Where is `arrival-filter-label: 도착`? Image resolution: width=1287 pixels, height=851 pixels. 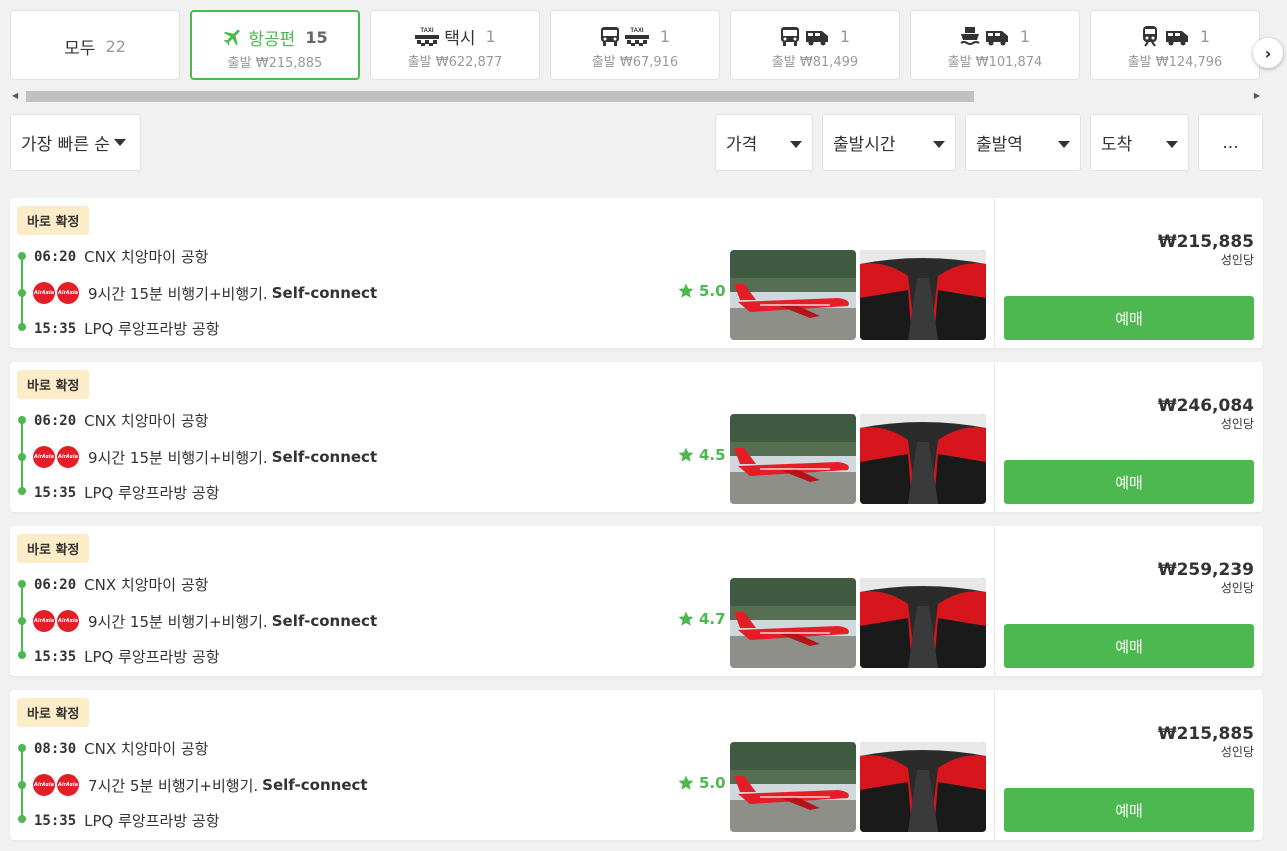
arrival-filter-label: 도착 is located at coordinates (1117, 145).